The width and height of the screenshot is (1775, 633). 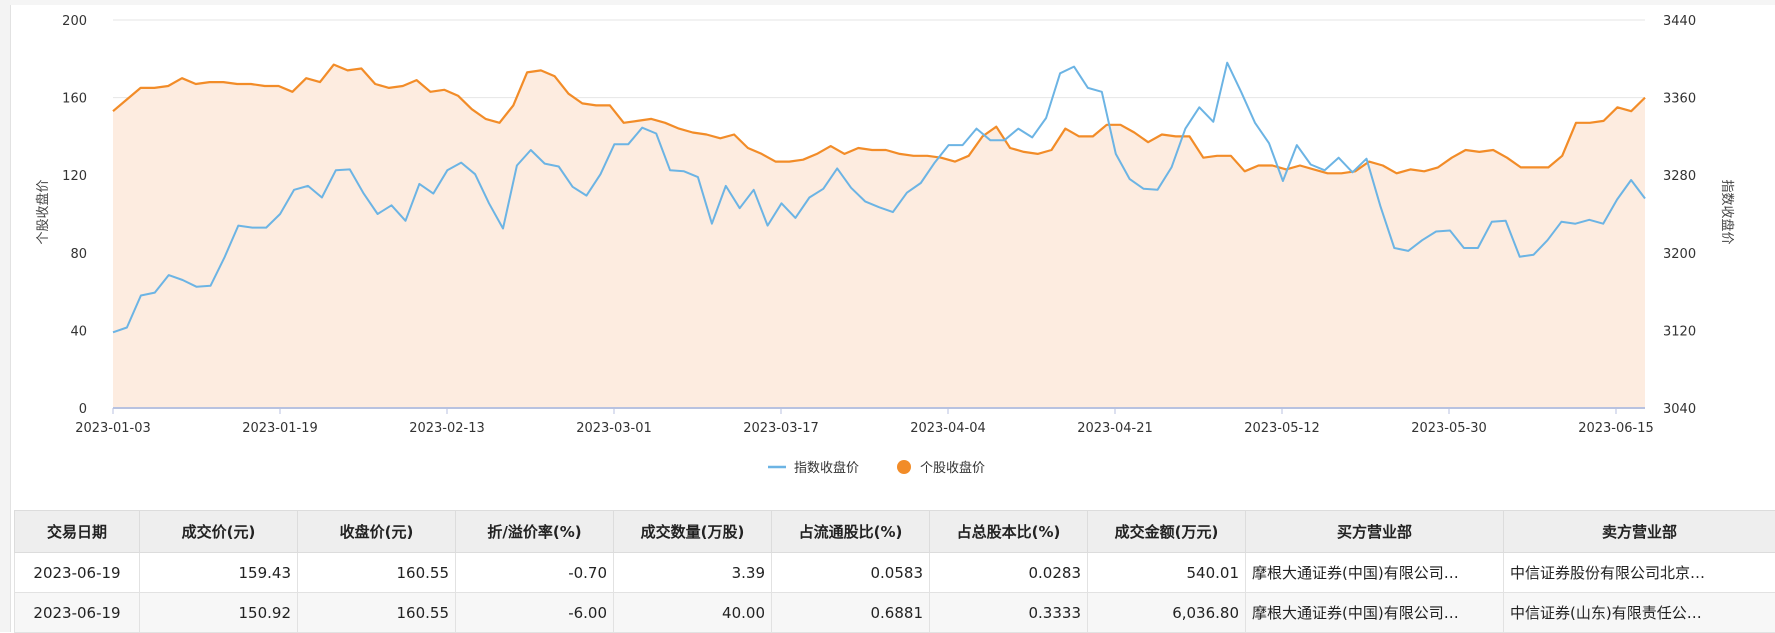 I want to click on y-right-tick-label: 3280, so click(x=1679, y=176).